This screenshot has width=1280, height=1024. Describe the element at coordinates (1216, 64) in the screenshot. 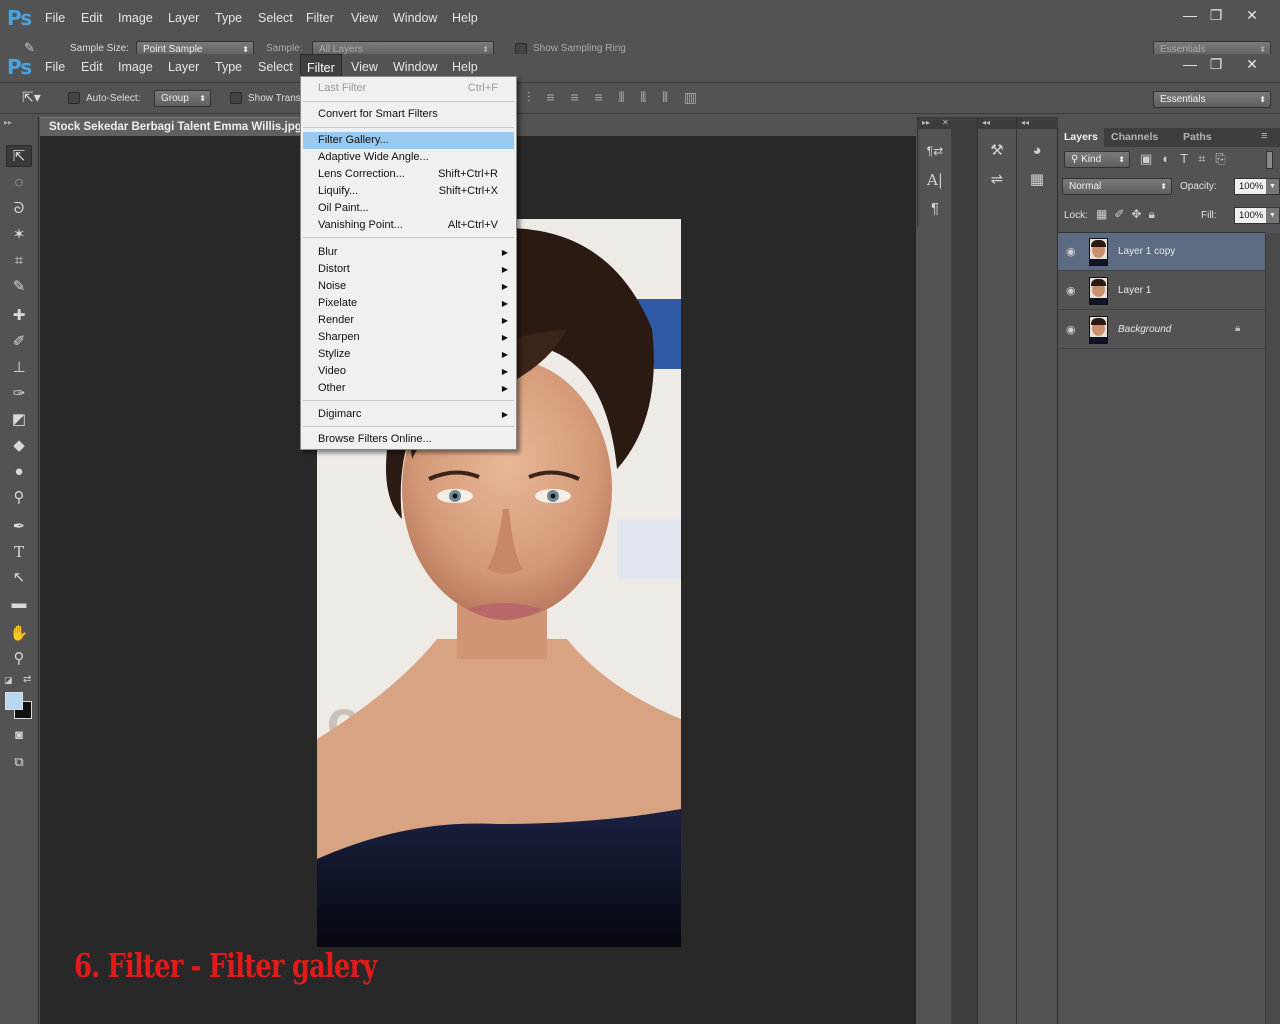

I see `restore-icon: ❐` at that location.